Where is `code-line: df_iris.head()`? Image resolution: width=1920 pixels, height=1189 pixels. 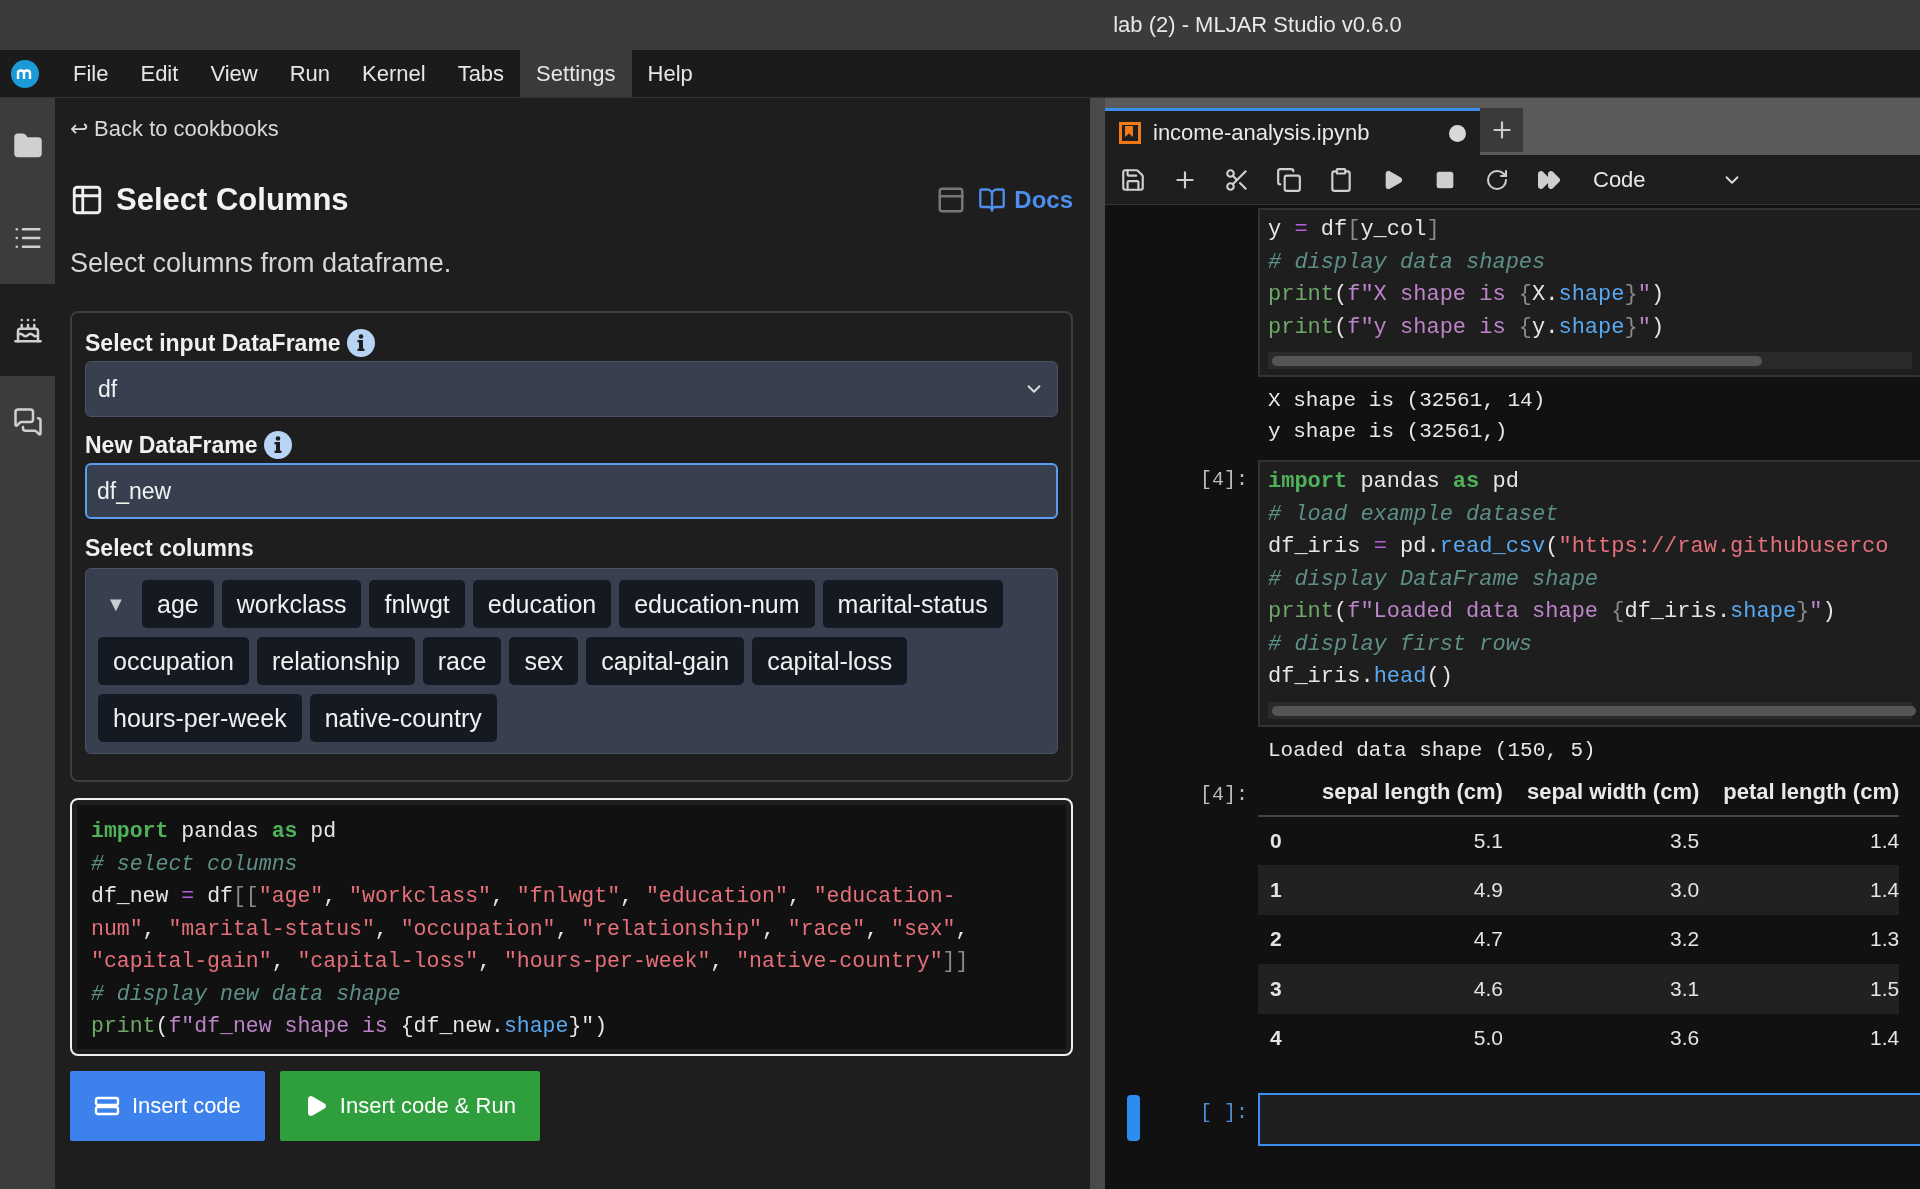 code-line: df_iris.head() is located at coordinates (1361, 677).